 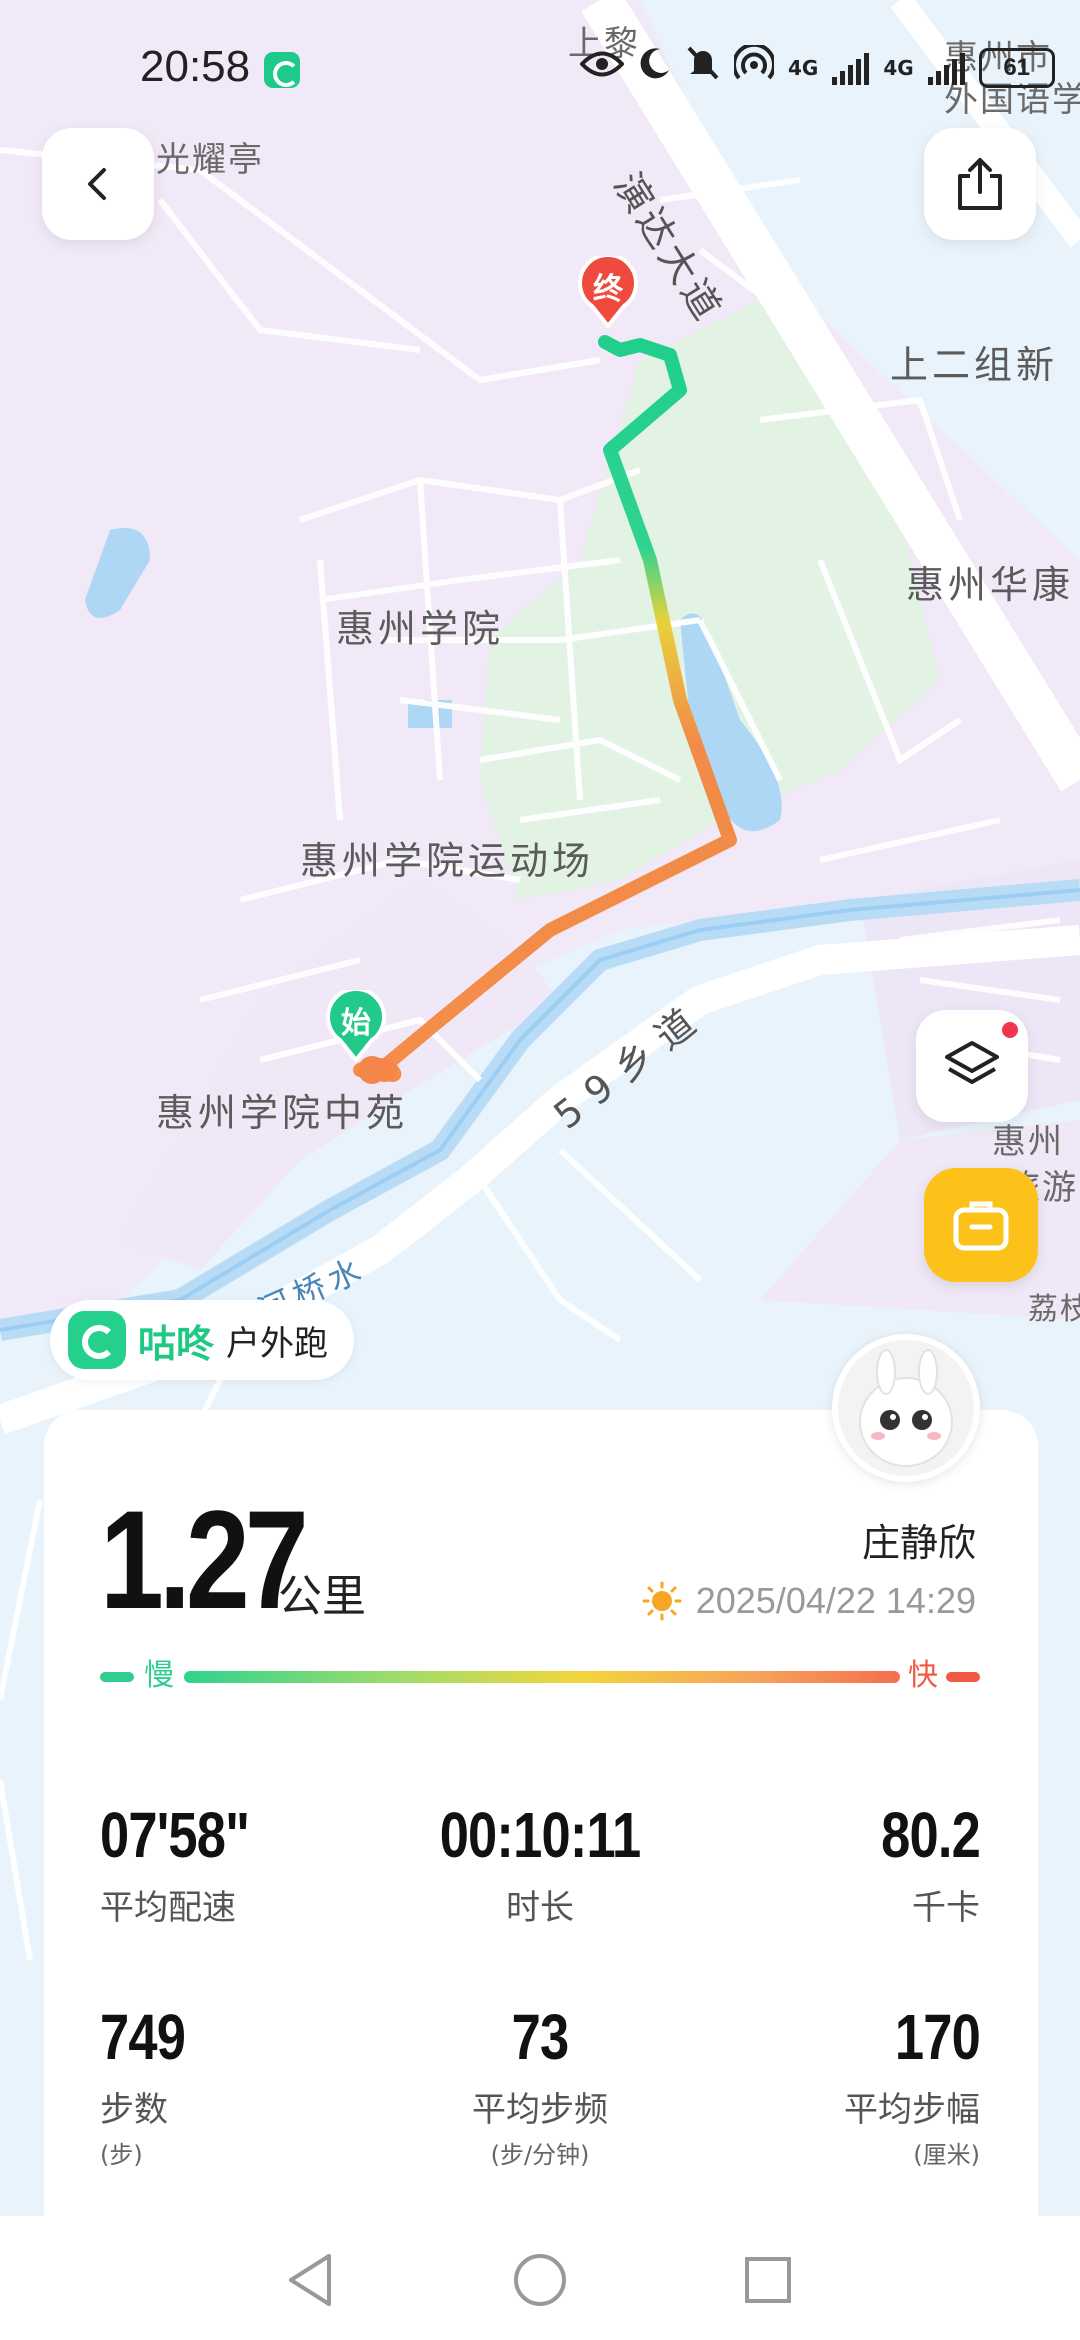 What do you see at coordinates (282, 70) in the screenshot?
I see `app-notification-icon` at bounding box center [282, 70].